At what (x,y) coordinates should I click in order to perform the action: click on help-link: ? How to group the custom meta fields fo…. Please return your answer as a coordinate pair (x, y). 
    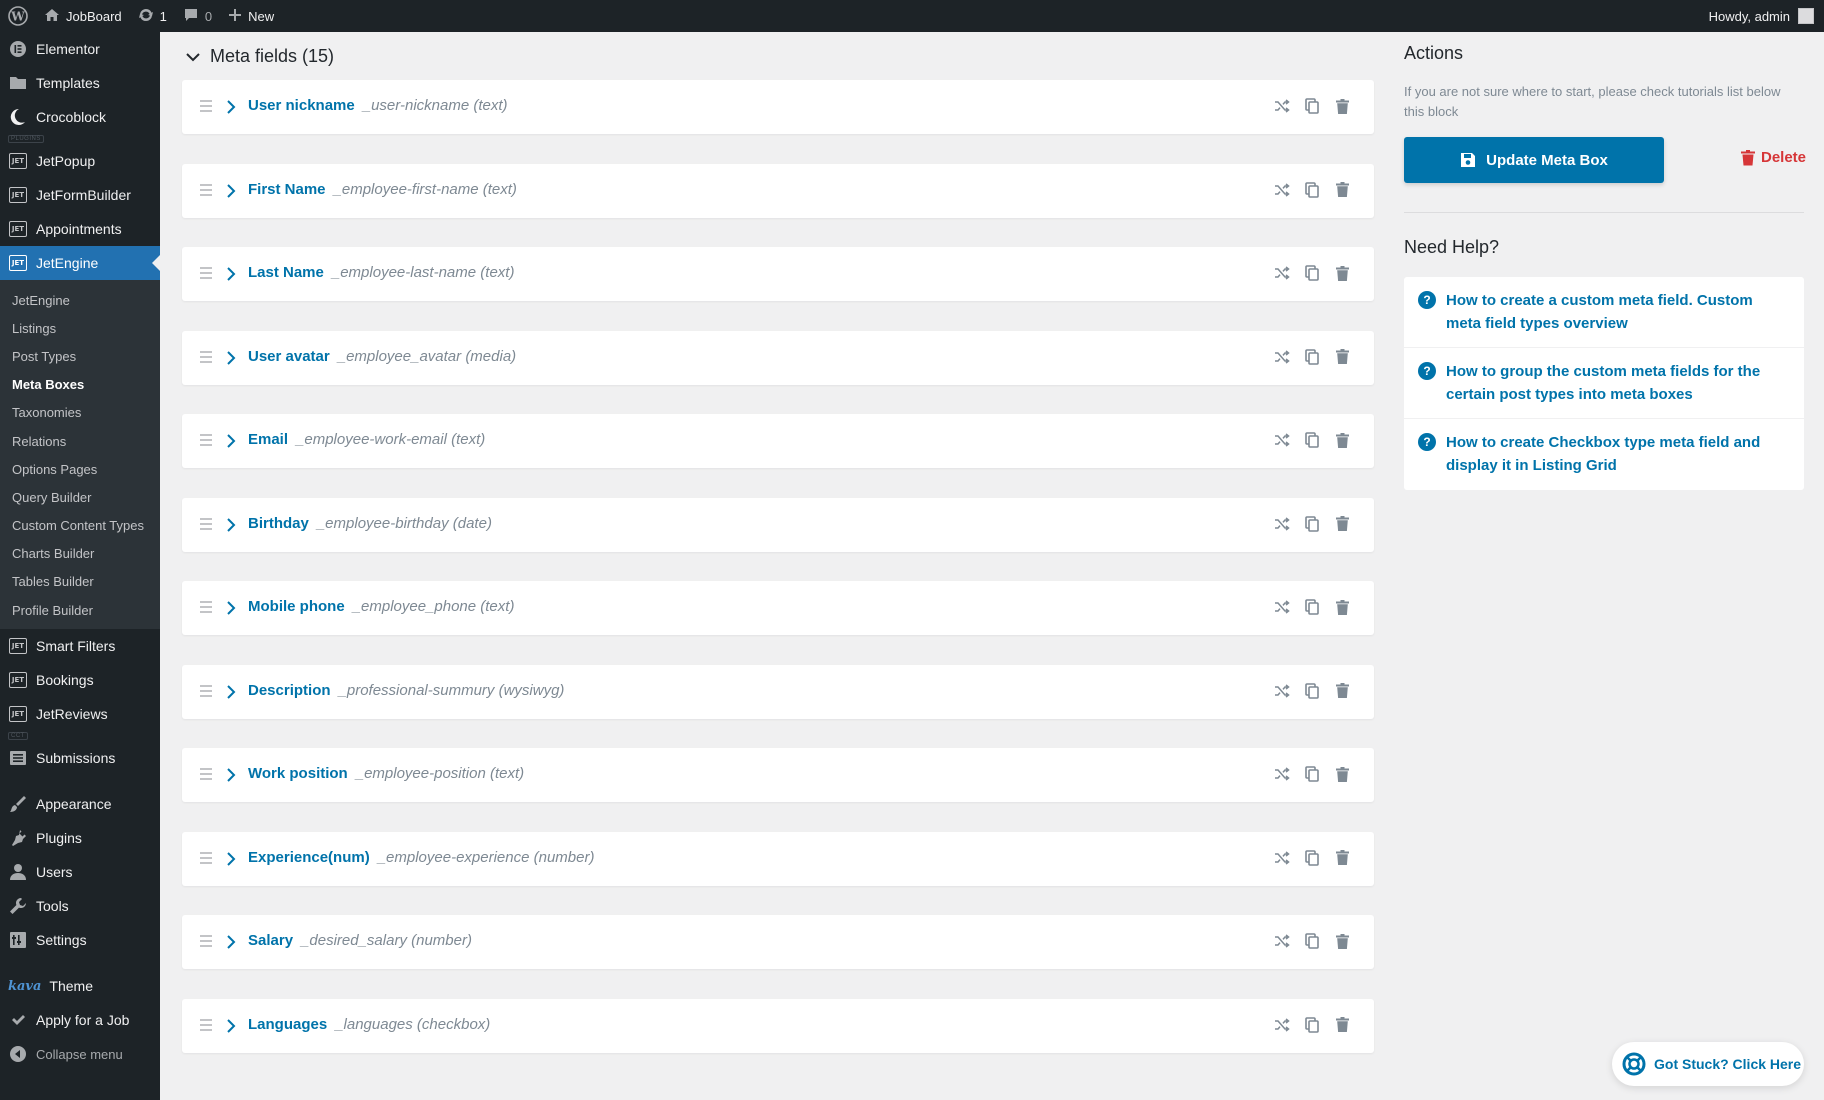
    Looking at the image, I should click on (1604, 383).